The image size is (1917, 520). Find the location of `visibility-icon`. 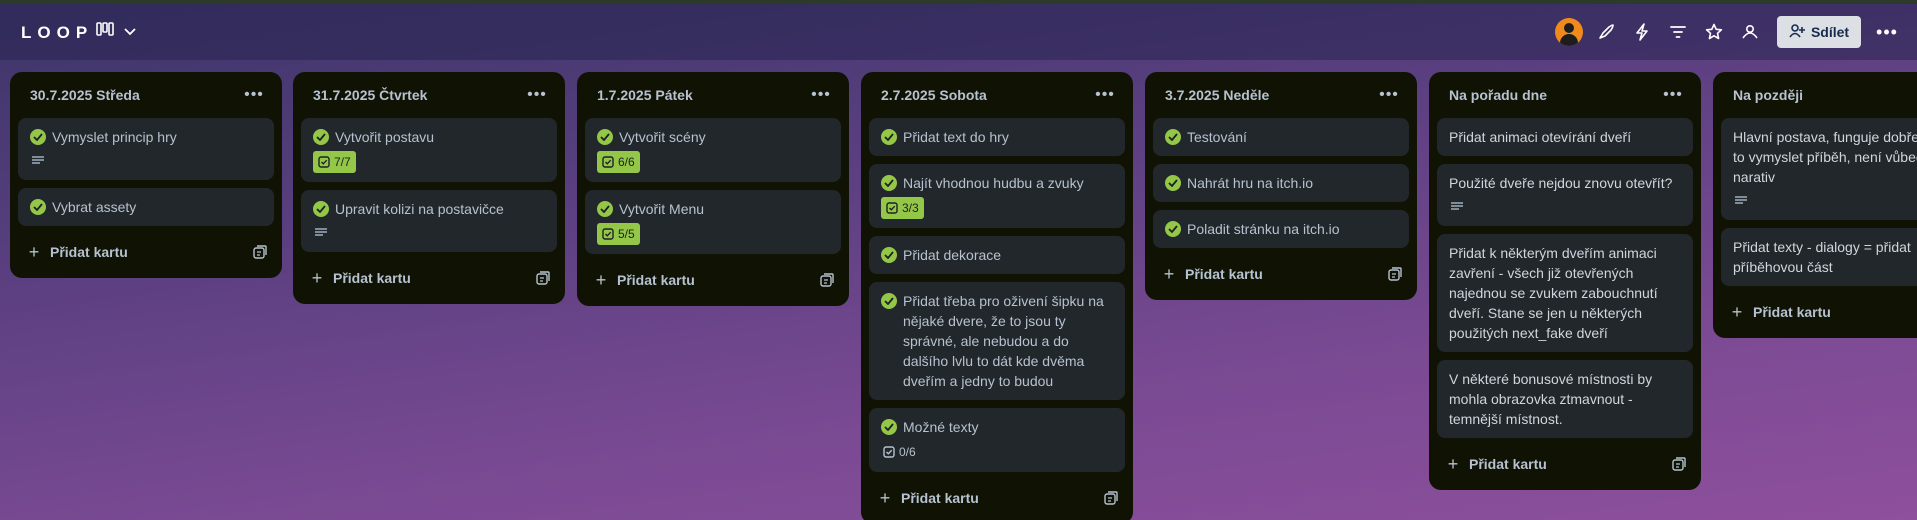

visibility-icon is located at coordinates (1750, 32).